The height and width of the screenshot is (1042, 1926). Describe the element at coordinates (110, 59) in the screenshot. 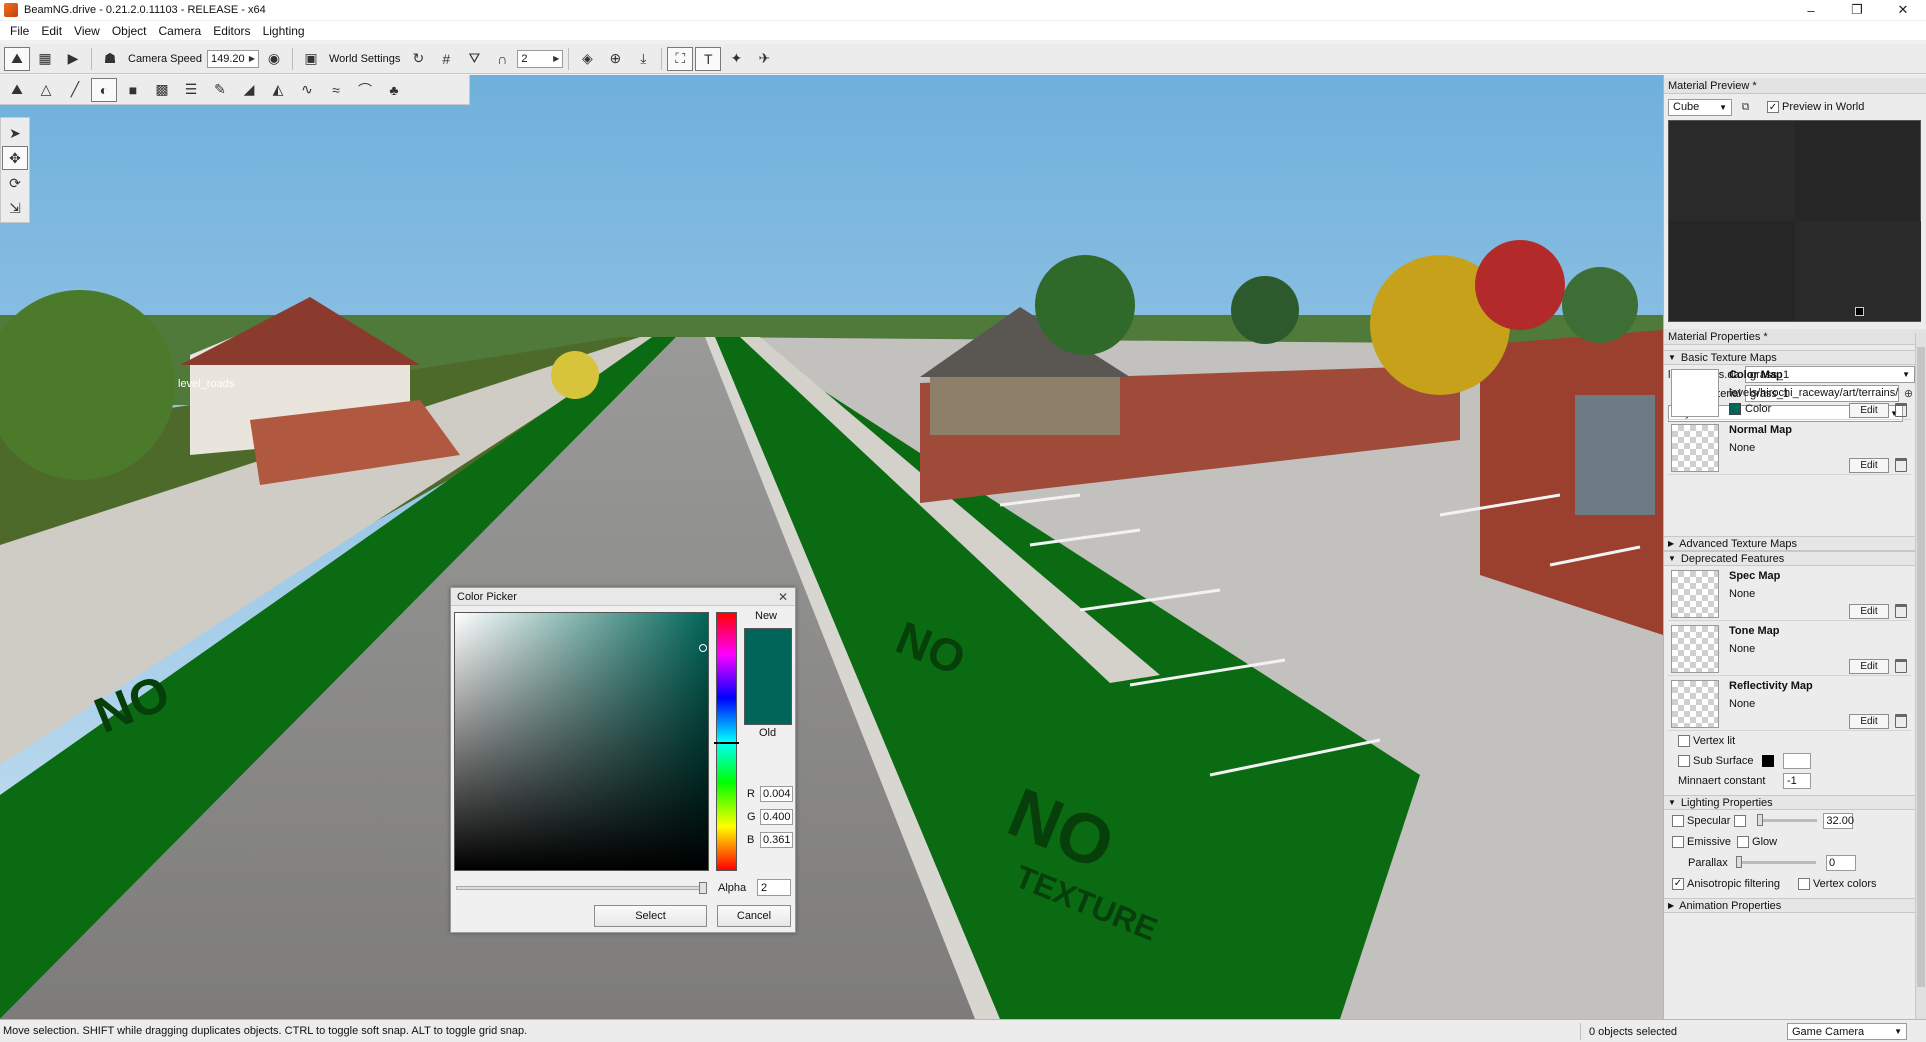

I see `camera-person-icon: ☗` at that location.